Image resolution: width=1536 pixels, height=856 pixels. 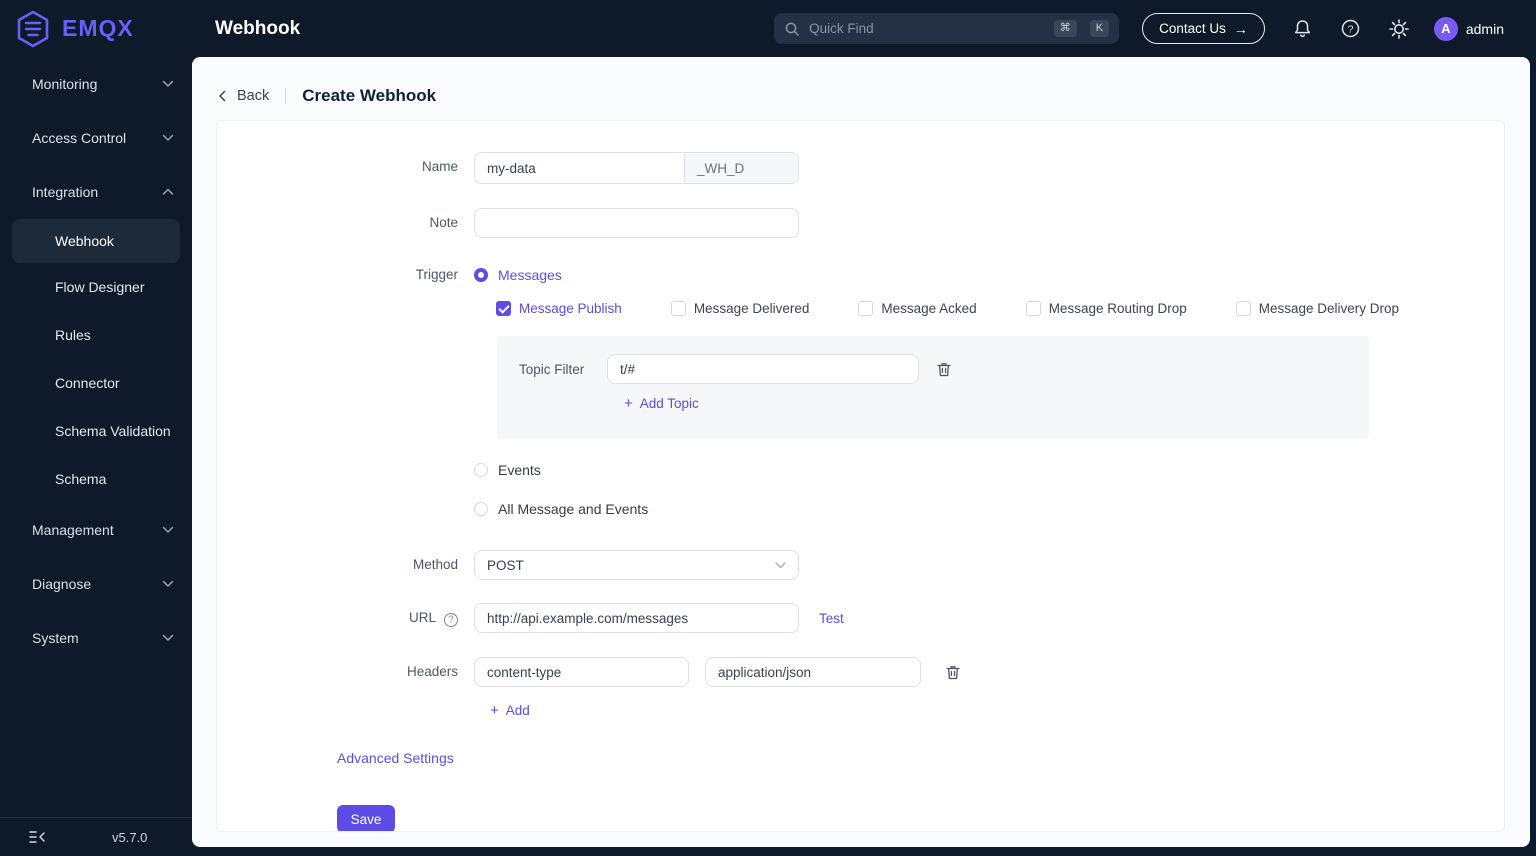 What do you see at coordinates (841, 28) in the screenshot?
I see `search-placeholder: Quick Find` at bounding box center [841, 28].